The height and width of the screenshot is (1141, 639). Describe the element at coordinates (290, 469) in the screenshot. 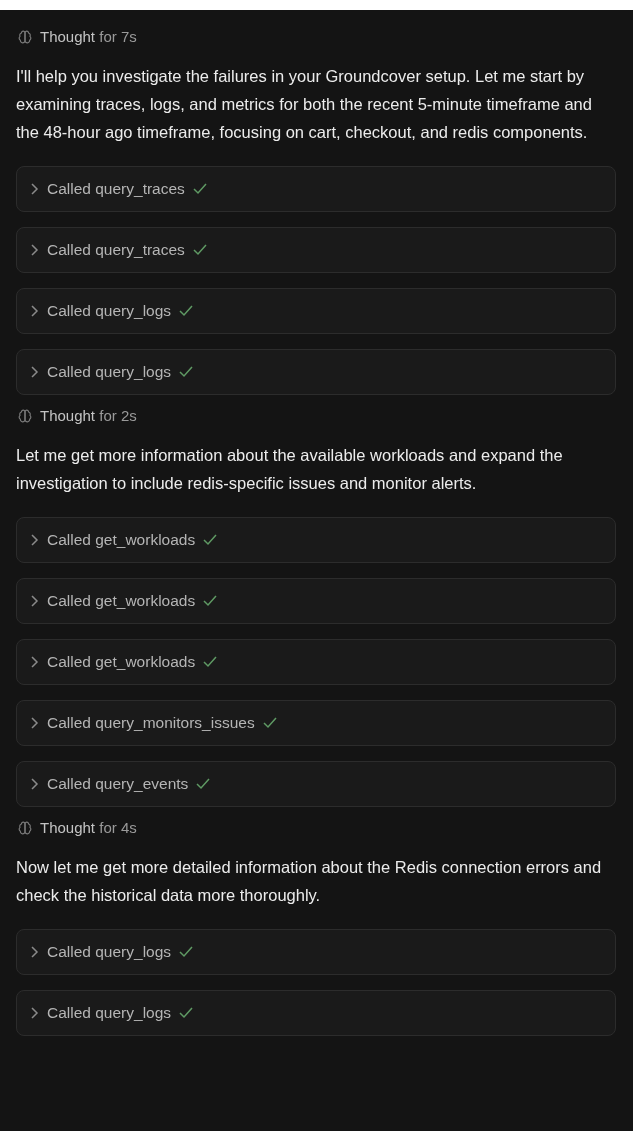

I see `assistant-message: Let me get more information about the available workloads and expand the investigation to include redis-specific issues and monitor alerts.` at that location.